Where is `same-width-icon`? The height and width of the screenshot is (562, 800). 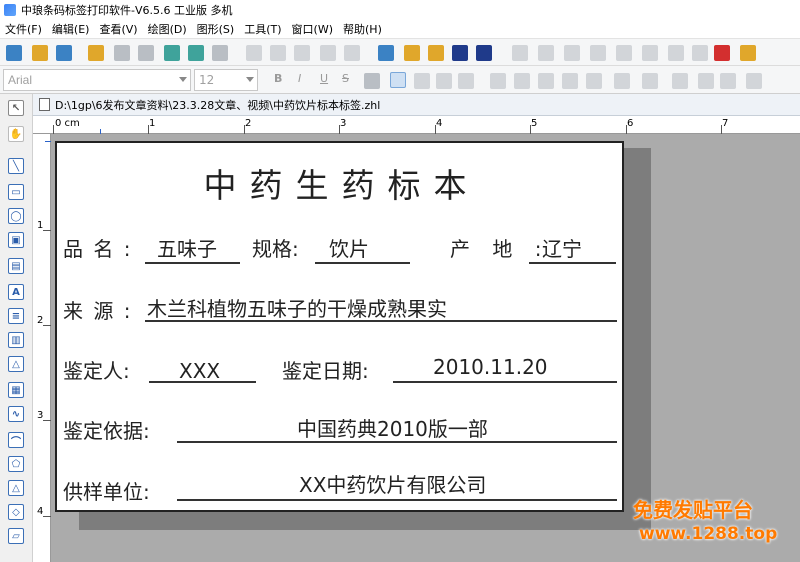 same-width-icon is located at coordinates (622, 81).